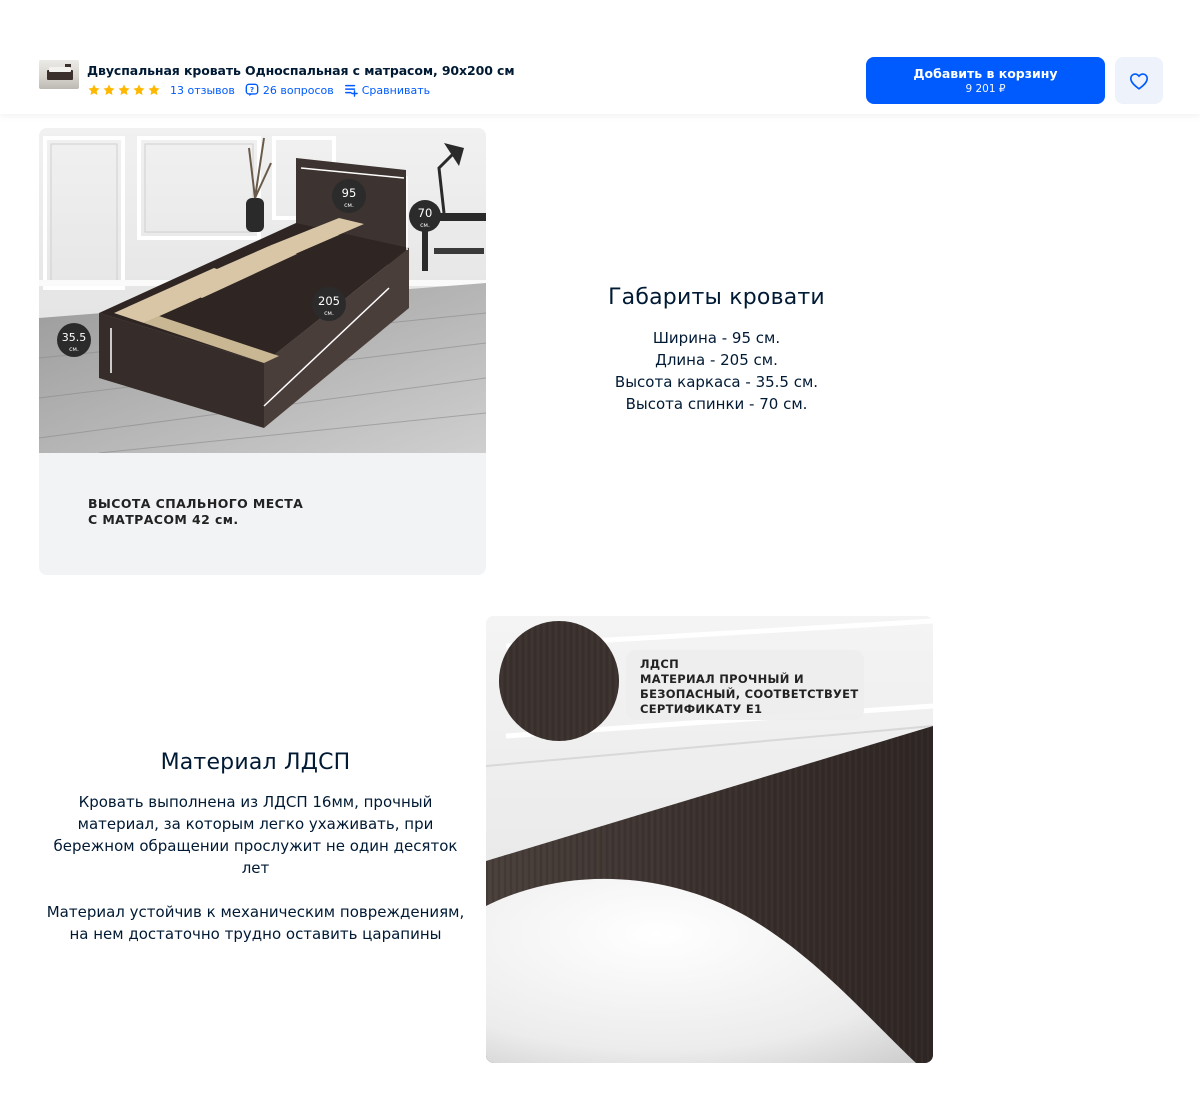 The height and width of the screenshot is (1120, 1200). Describe the element at coordinates (716, 404) in the screenshot. I see `dimension-line: Высота спинки - 70 см.` at that location.